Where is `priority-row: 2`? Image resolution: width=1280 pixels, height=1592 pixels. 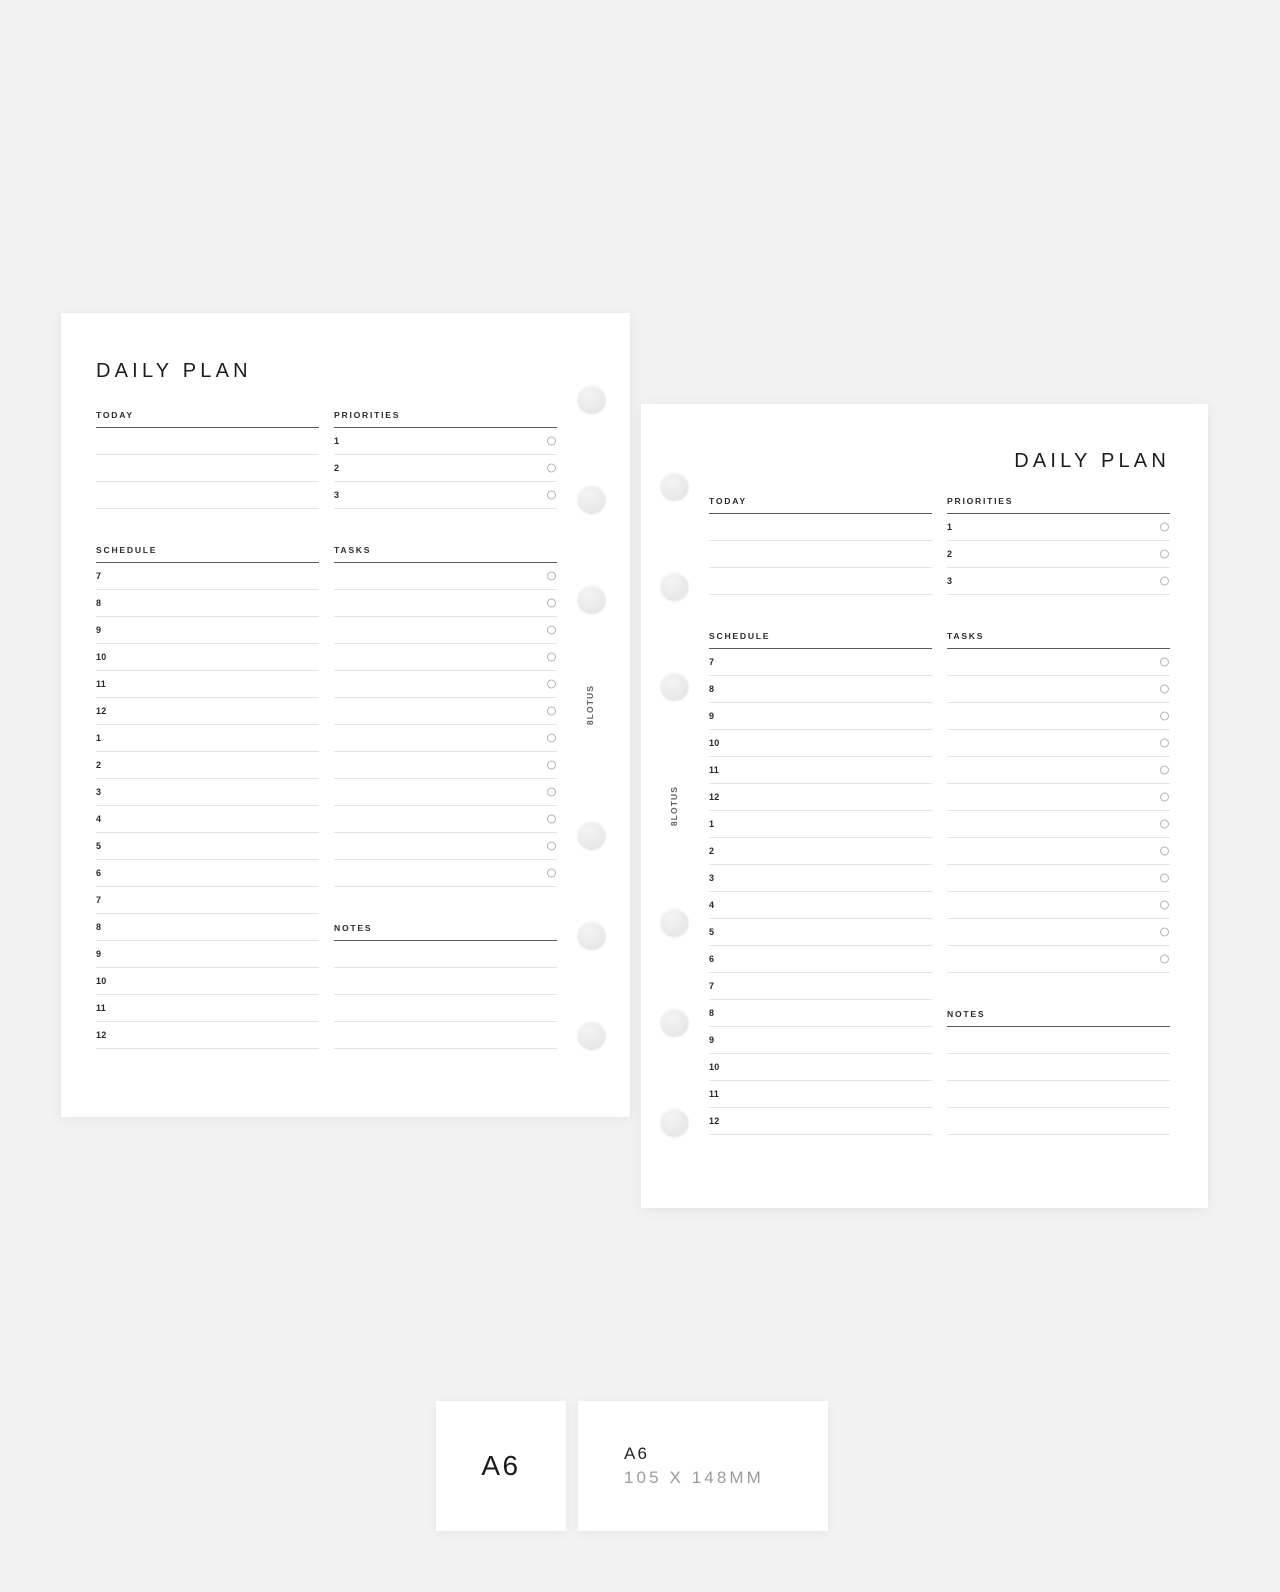
priority-row: 2 is located at coordinates (445, 468).